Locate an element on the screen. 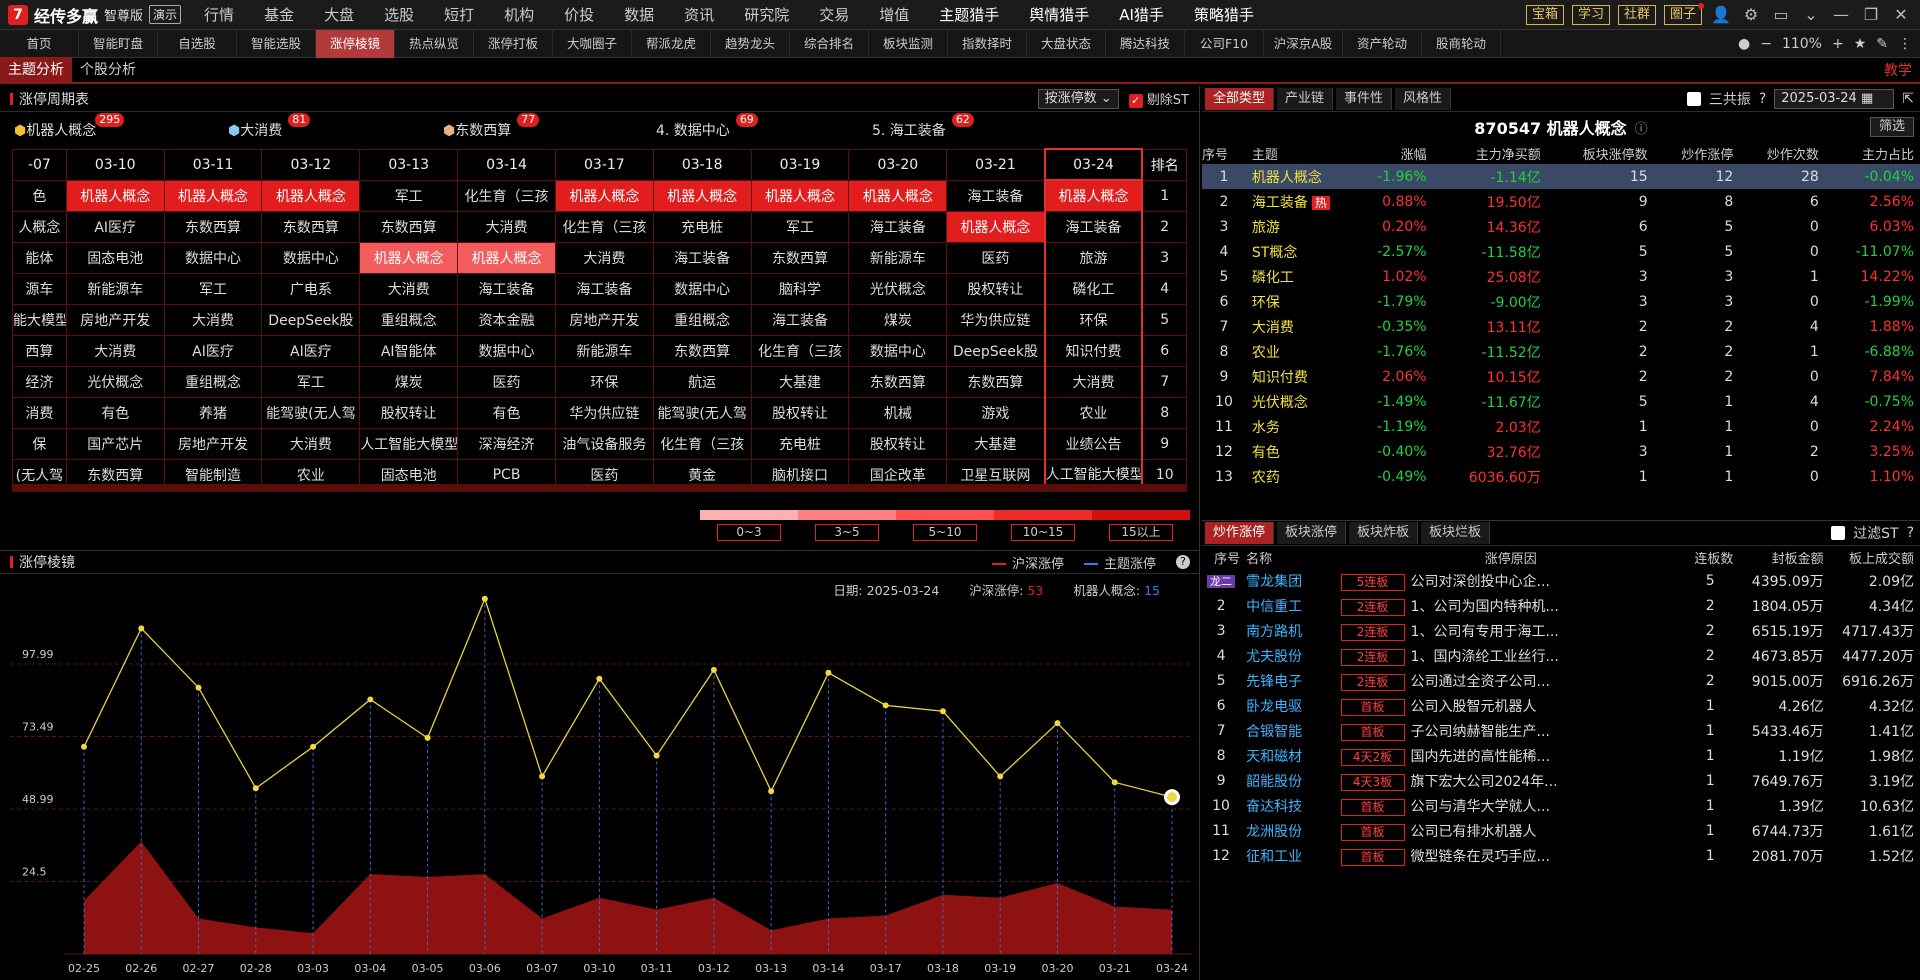 This screenshot has width=1920, height=980. stock-name: 天和磁材 is located at coordinates (1293, 755).